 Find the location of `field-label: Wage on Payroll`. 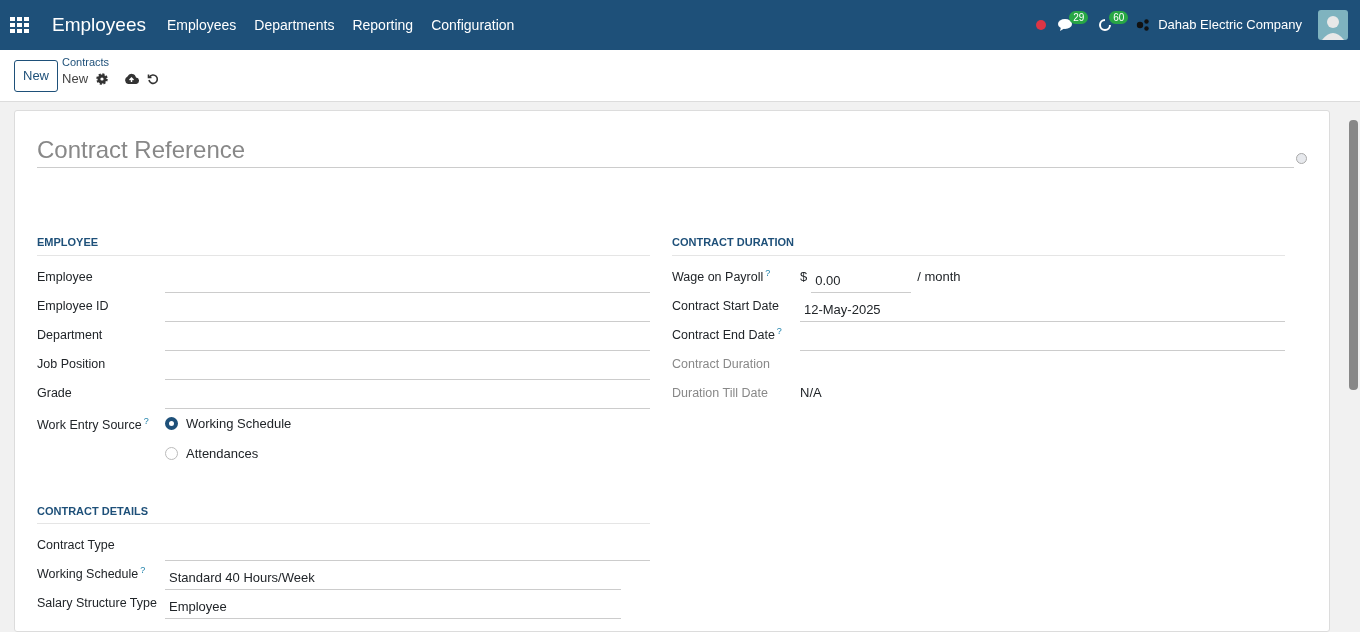

field-label: Wage on Payroll is located at coordinates (718, 276).